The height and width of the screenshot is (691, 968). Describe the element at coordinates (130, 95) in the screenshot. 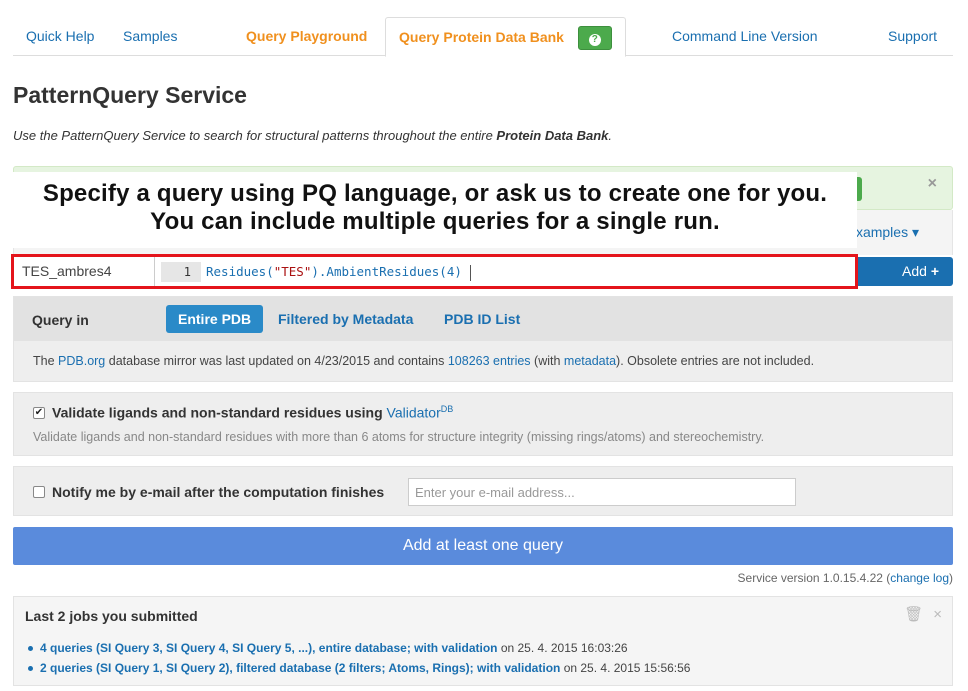

I see `page-title: PatternQuery Service` at that location.